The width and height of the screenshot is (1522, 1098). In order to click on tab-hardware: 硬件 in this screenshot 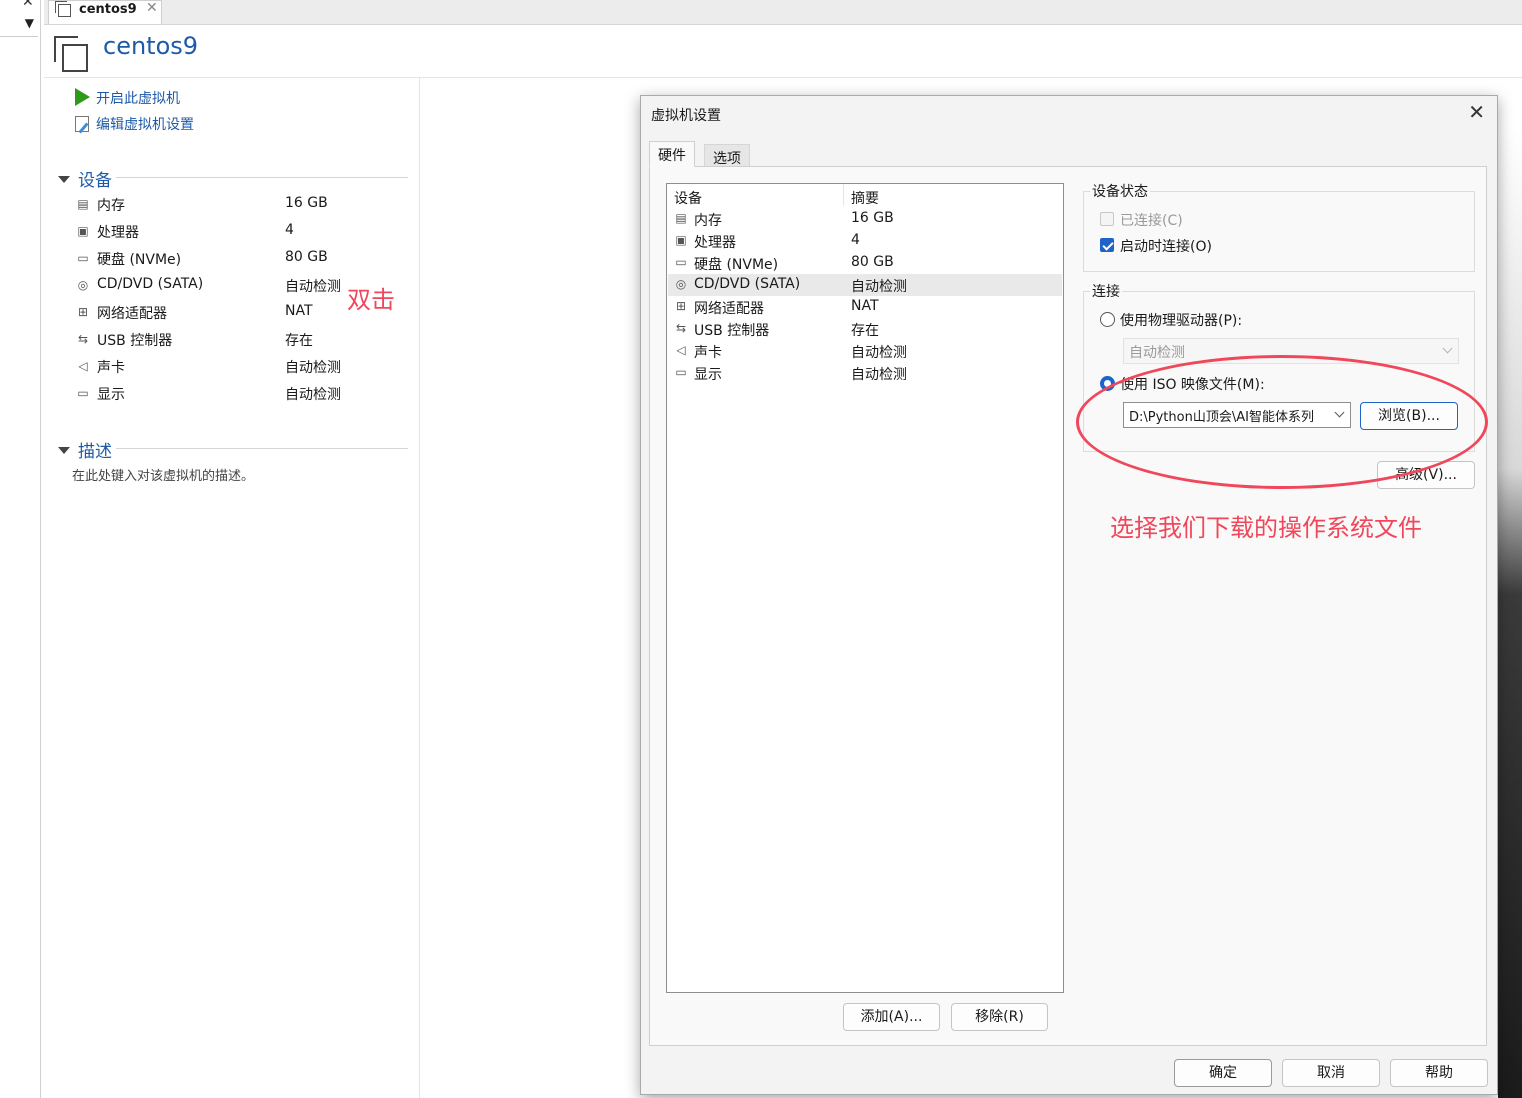, I will do `click(672, 154)`.